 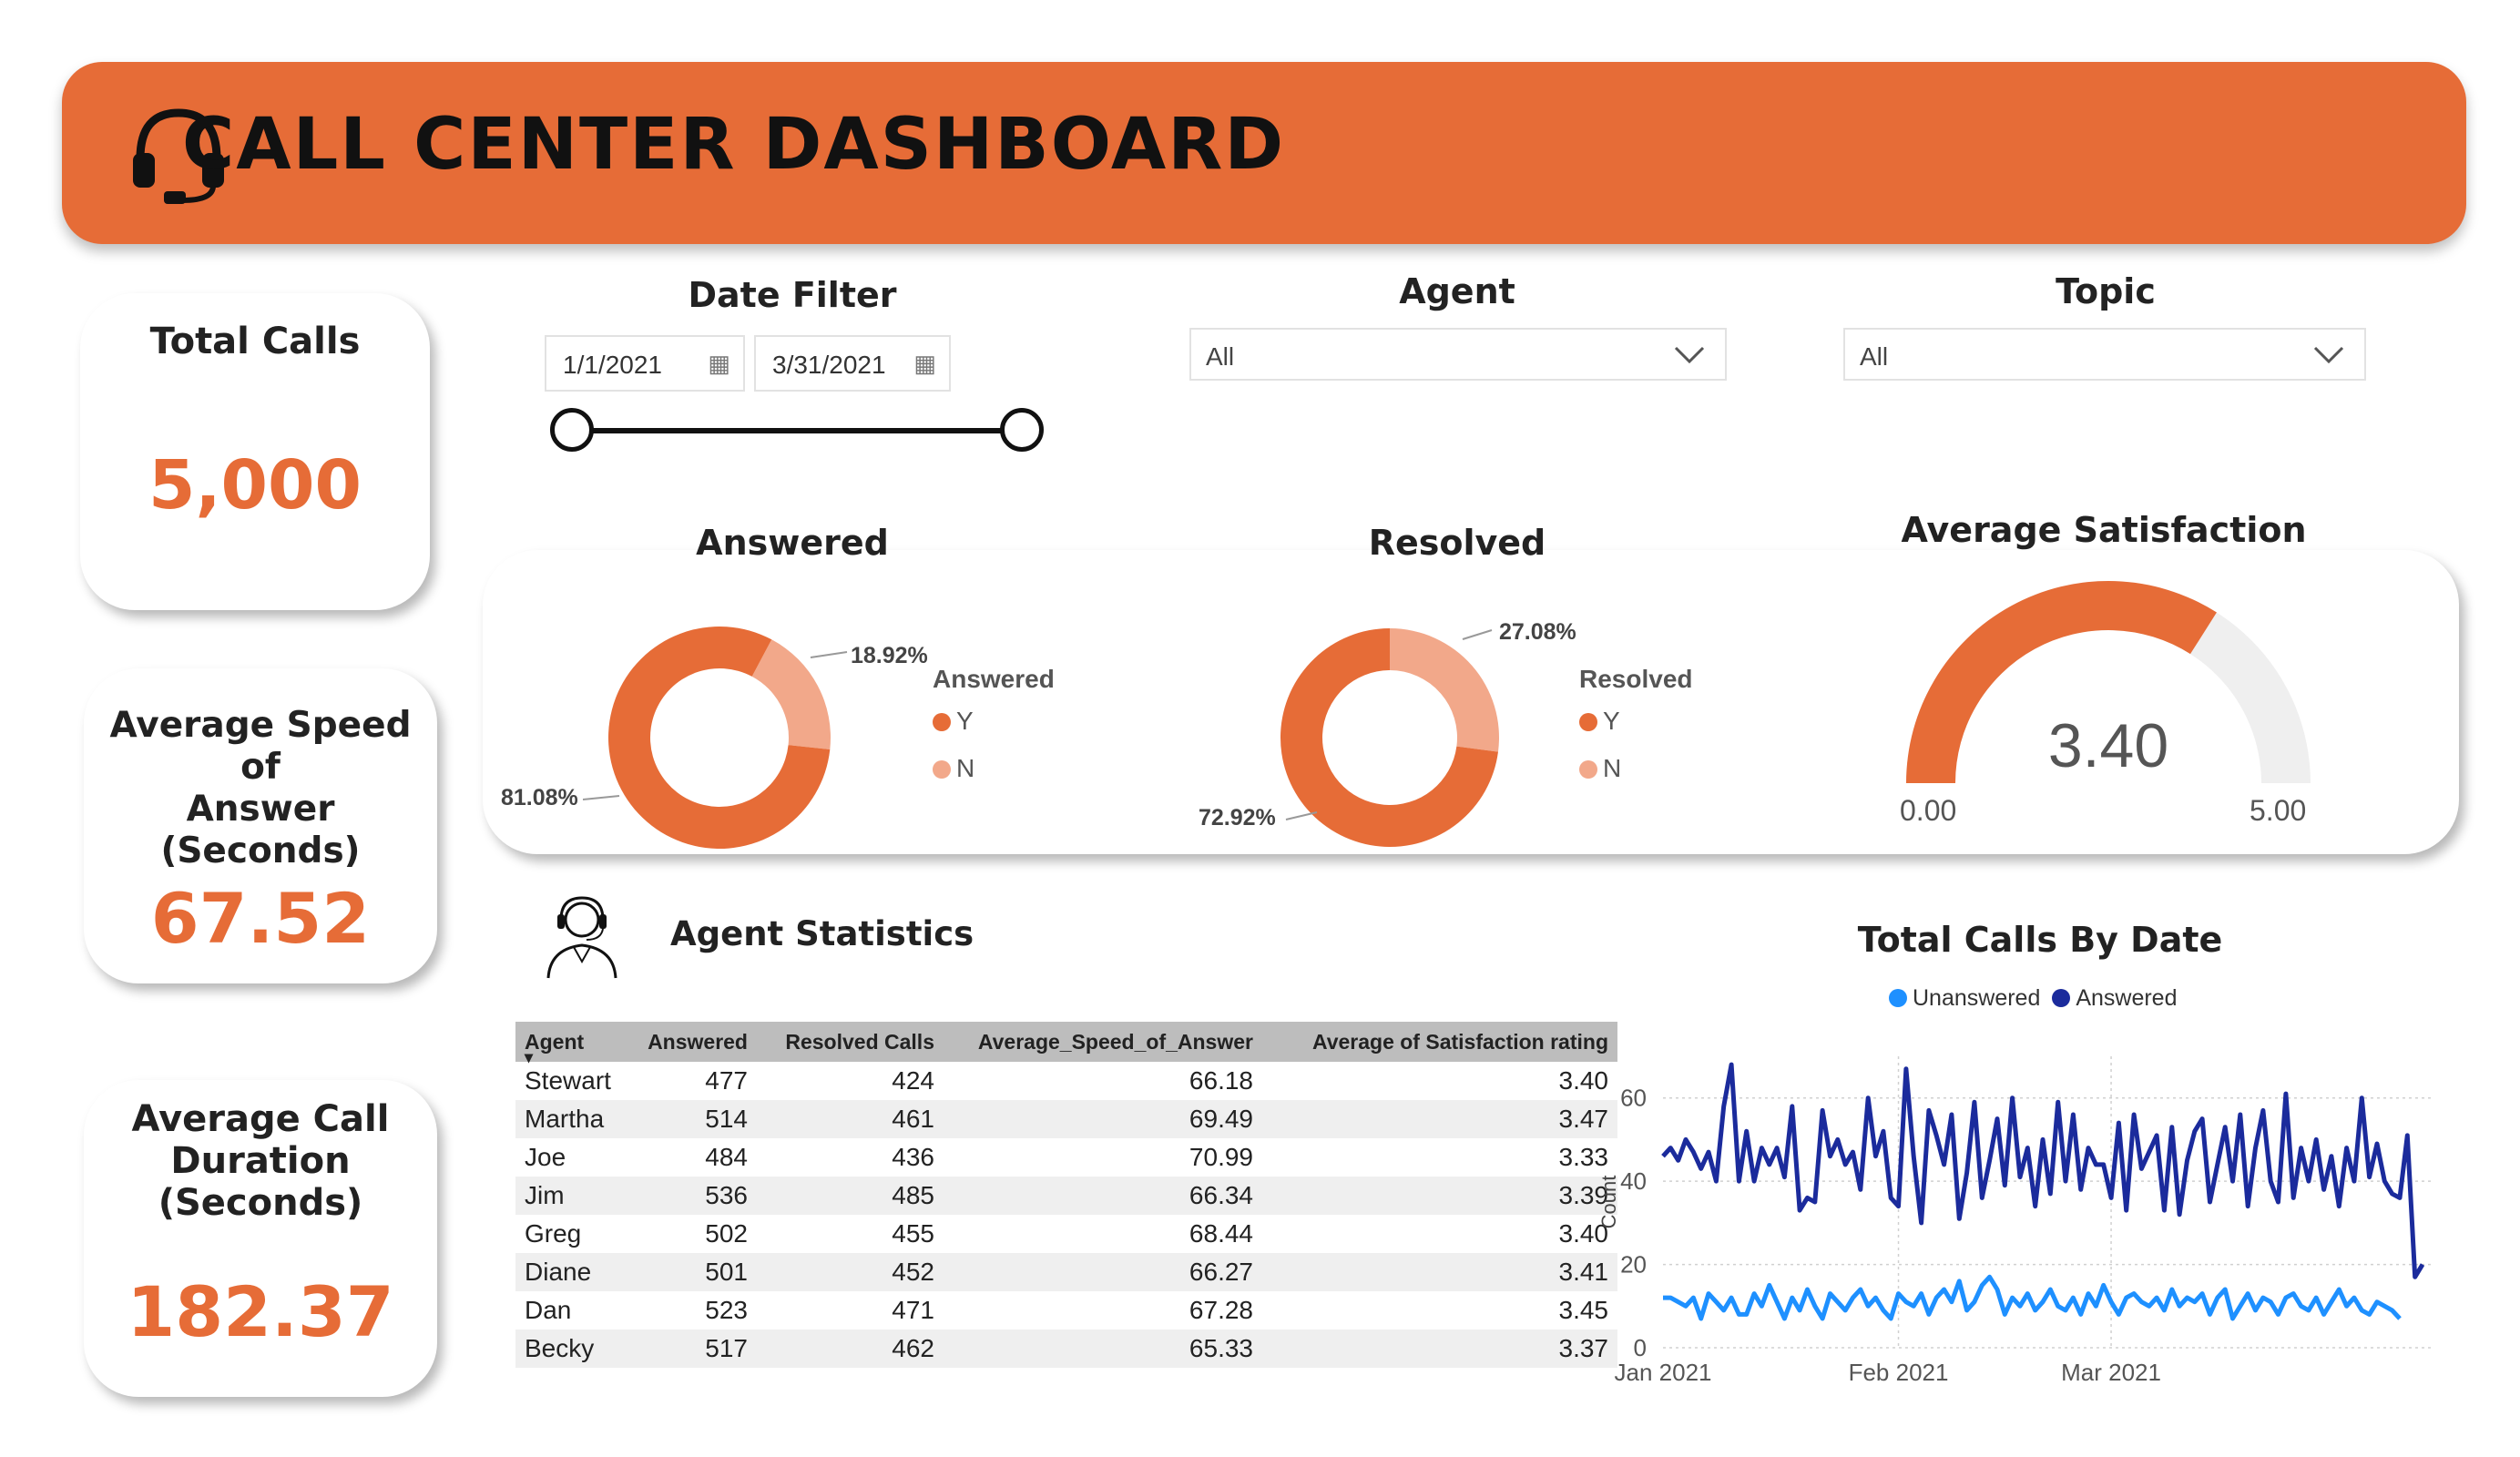 What do you see at coordinates (954, 721) in the screenshot?
I see `answered-legend-y: Y` at bounding box center [954, 721].